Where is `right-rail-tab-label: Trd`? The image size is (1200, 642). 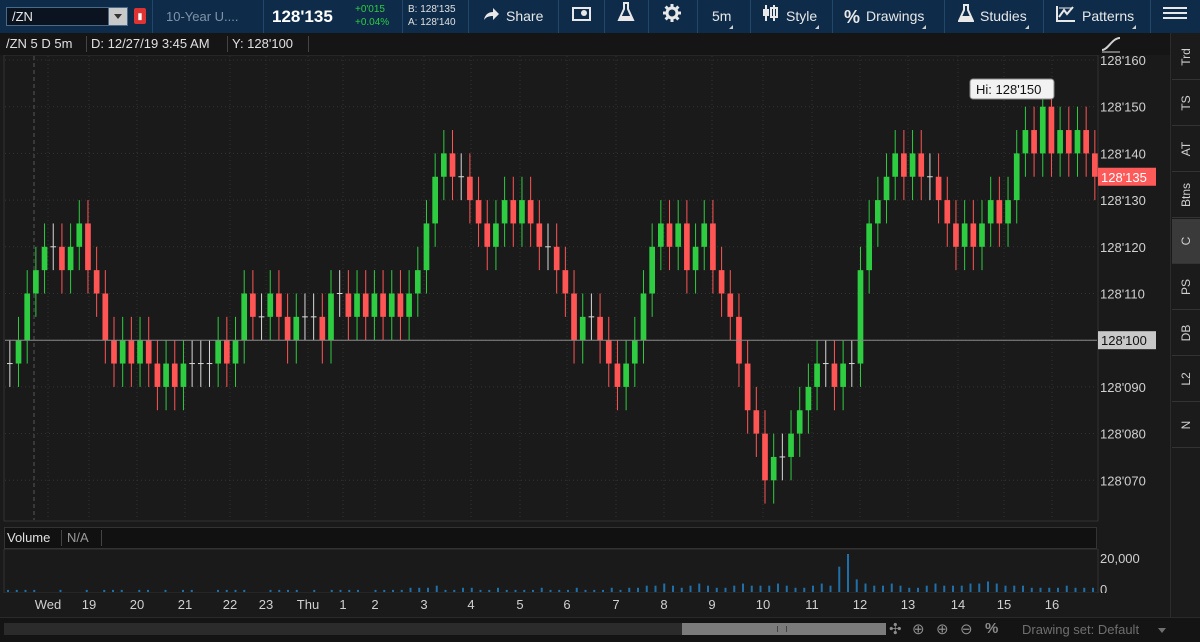 right-rail-tab-label: Trd is located at coordinates (1186, 57).